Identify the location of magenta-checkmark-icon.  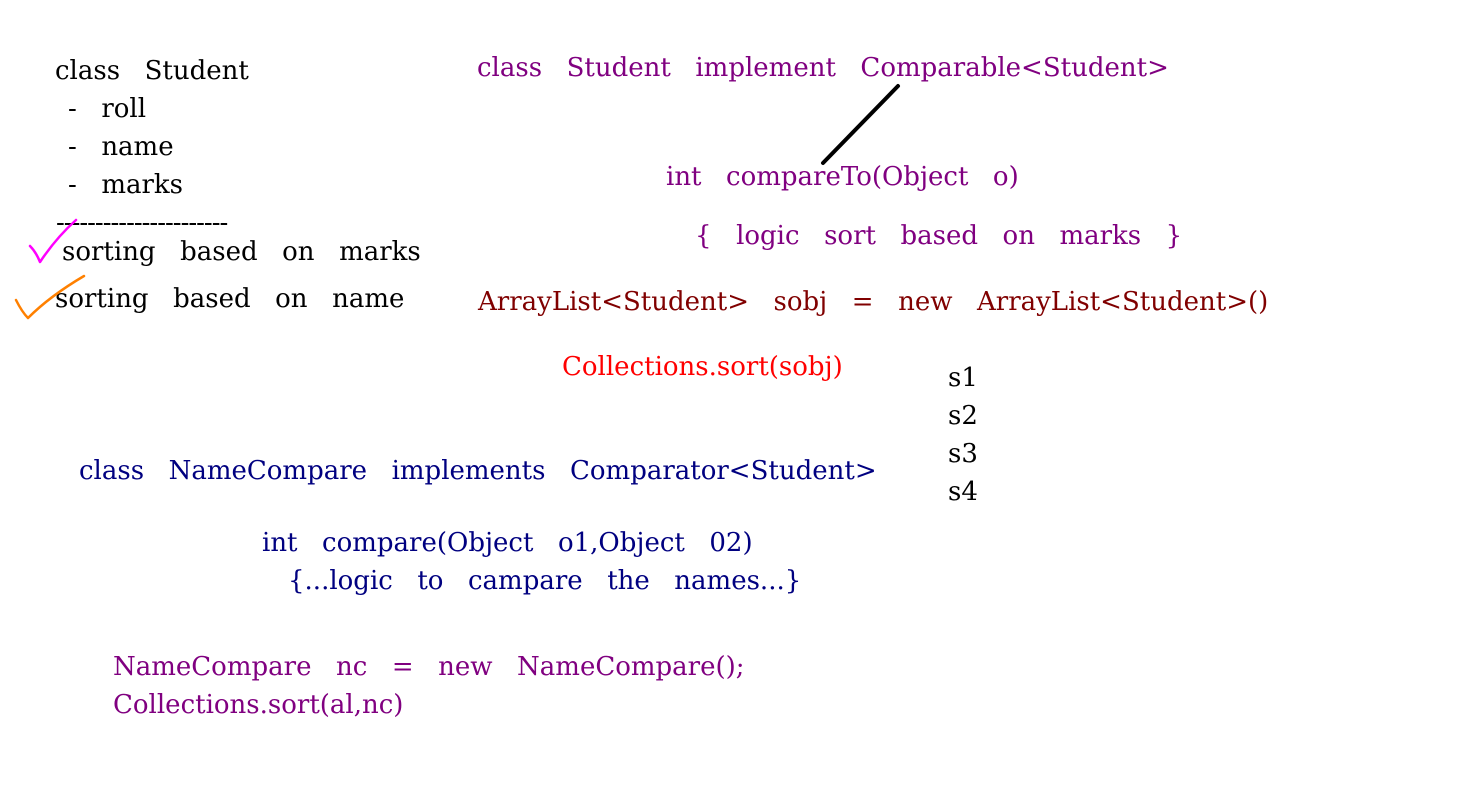
(53, 241).